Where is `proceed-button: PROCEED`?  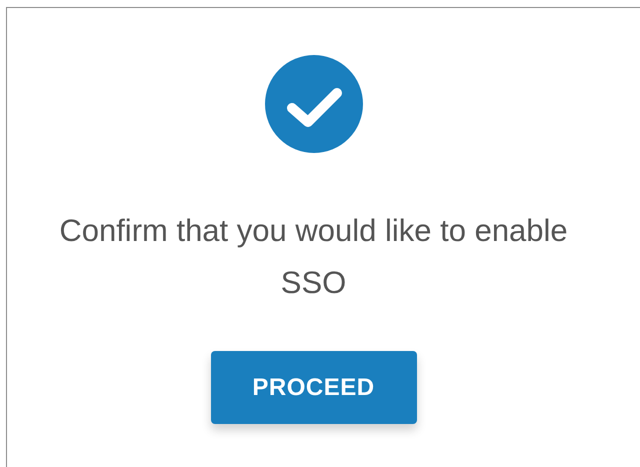
proceed-button: PROCEED is located at coordinates (313, 387).